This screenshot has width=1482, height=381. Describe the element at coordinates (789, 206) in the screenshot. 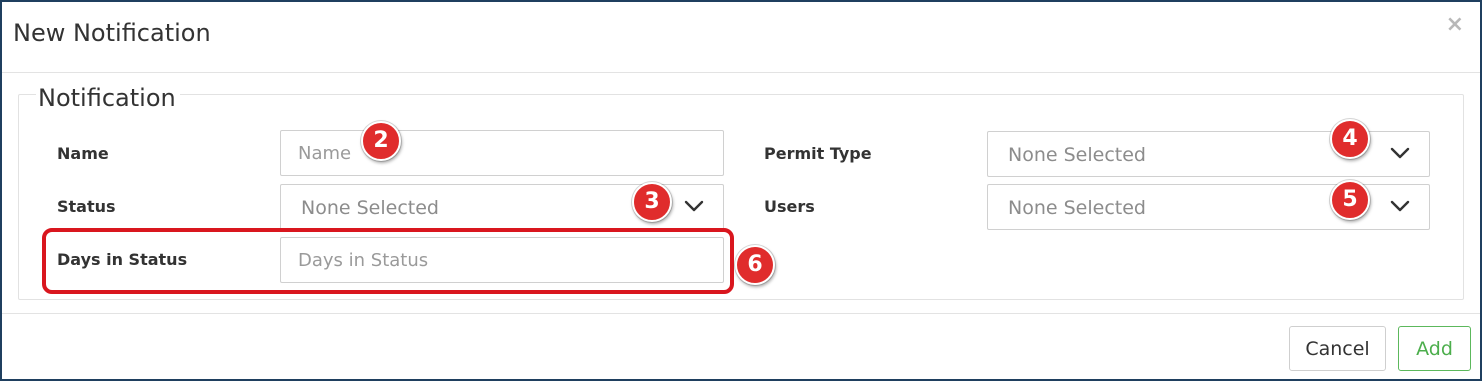

I see `users-label: Users` at that location.